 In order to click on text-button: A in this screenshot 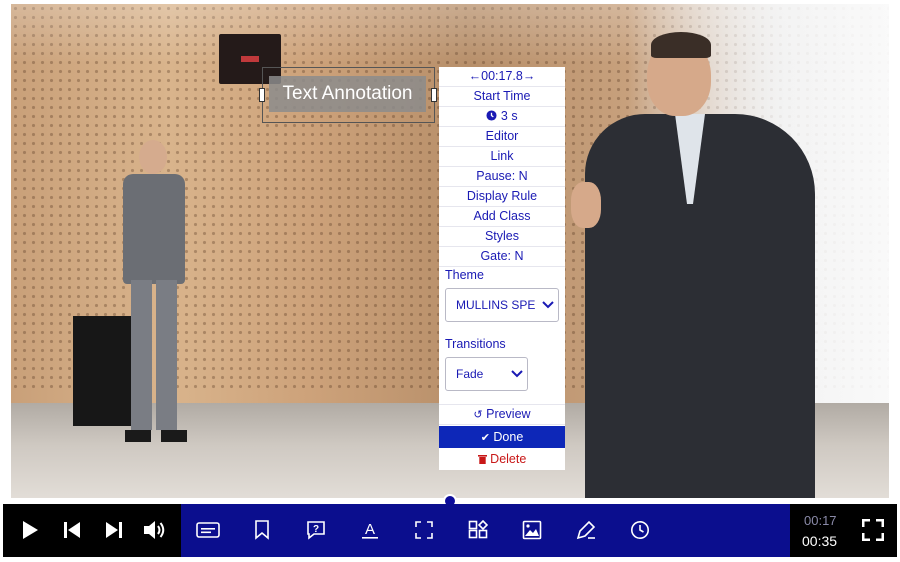, I will do `click(370, 530)`.